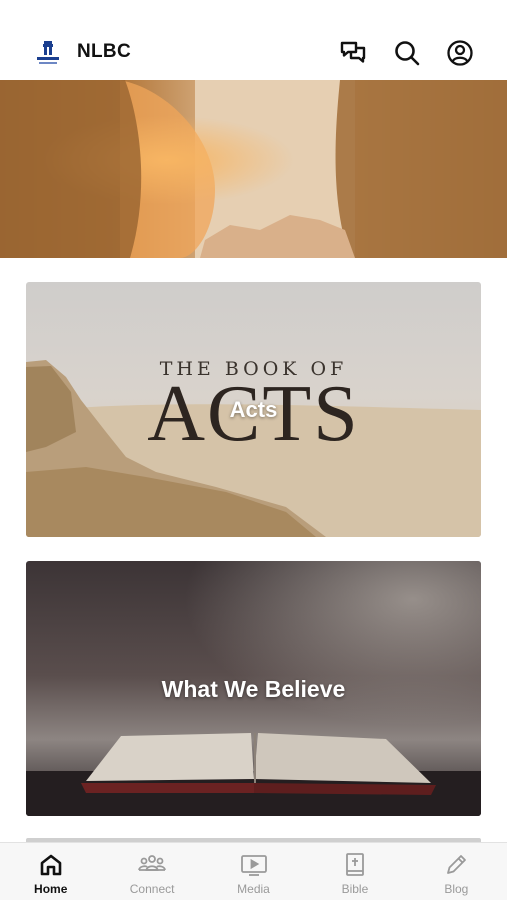 The width and height of the screenshot is (507, 900). Describe the element at coordinates (456, 889) in the screenshot. I see `tab-label: Blog` at that location.